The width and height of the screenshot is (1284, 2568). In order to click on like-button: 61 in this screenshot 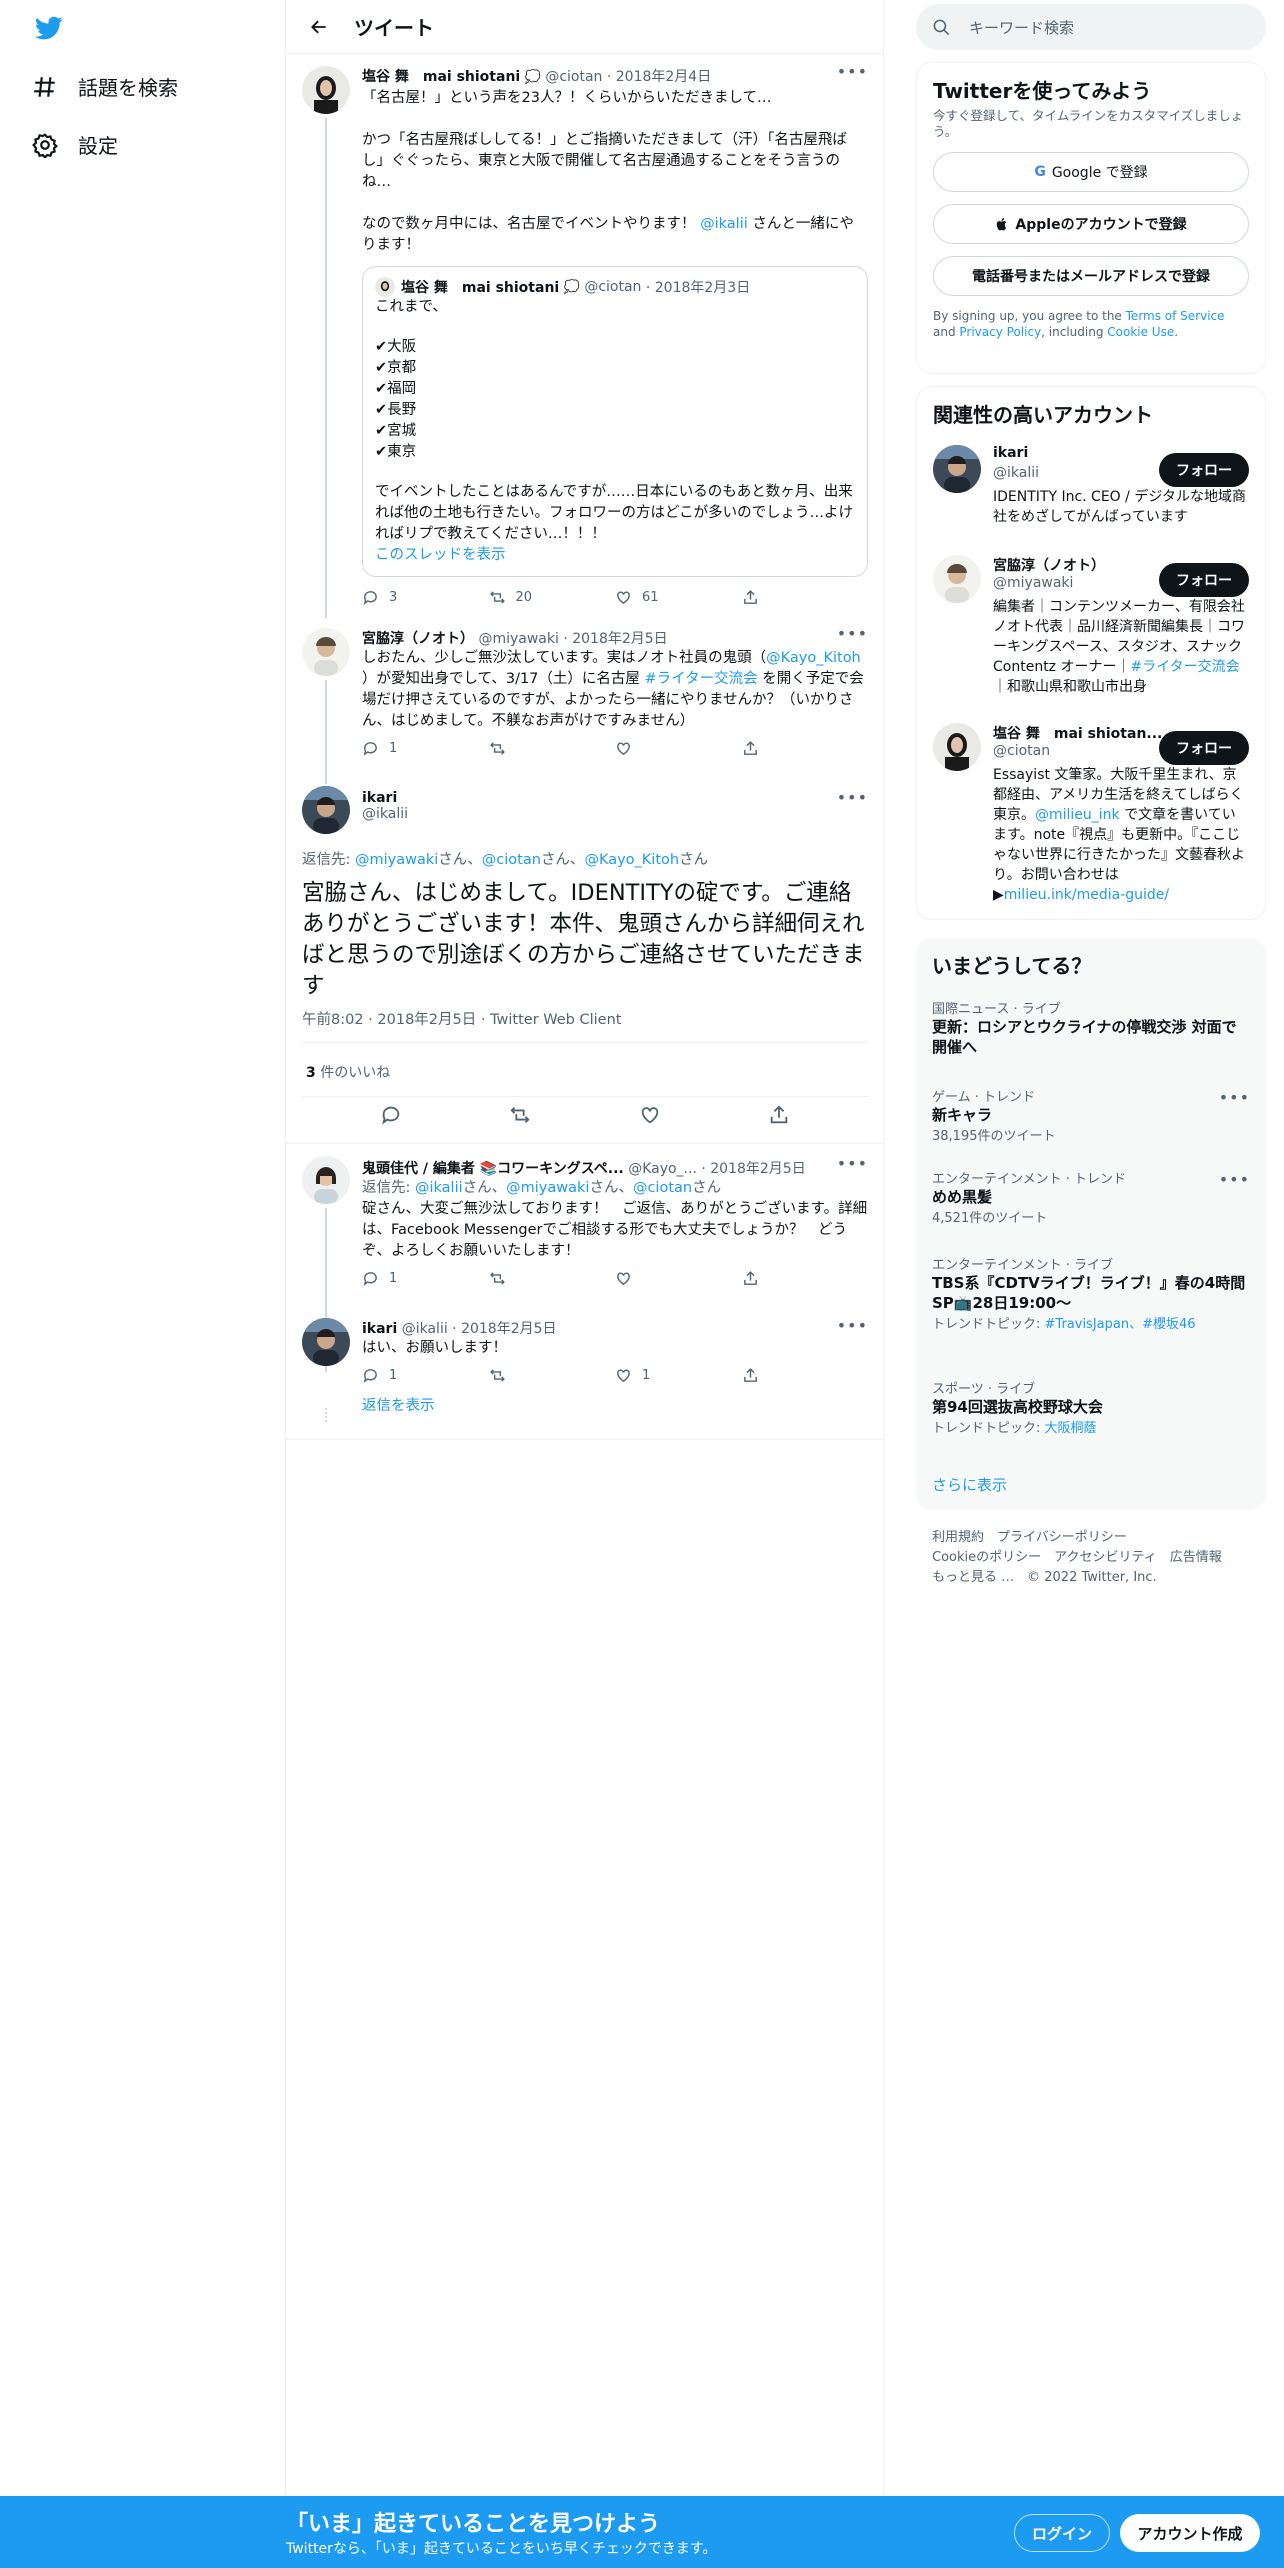, I will do `click(678, 597)`.